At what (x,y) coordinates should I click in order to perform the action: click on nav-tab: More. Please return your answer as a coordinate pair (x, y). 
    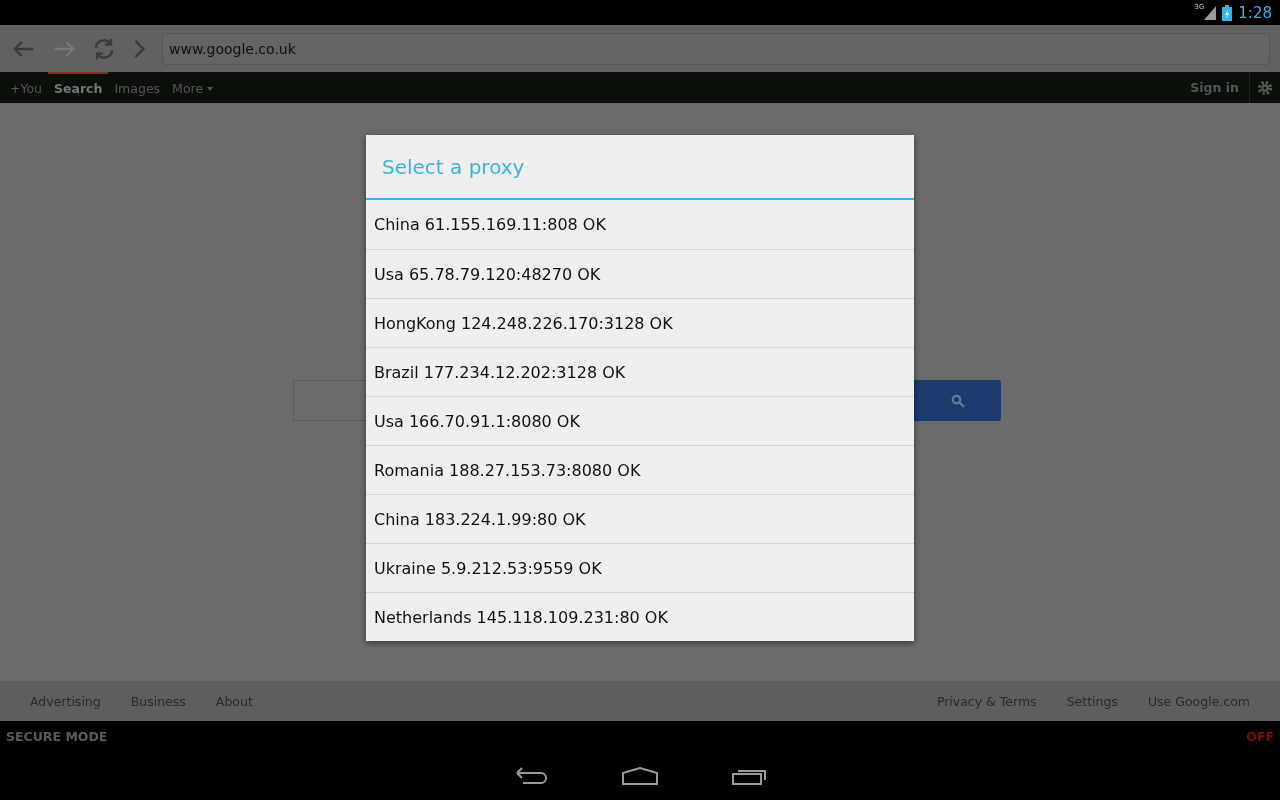
    Looking at the image, I should click on (193, 87).